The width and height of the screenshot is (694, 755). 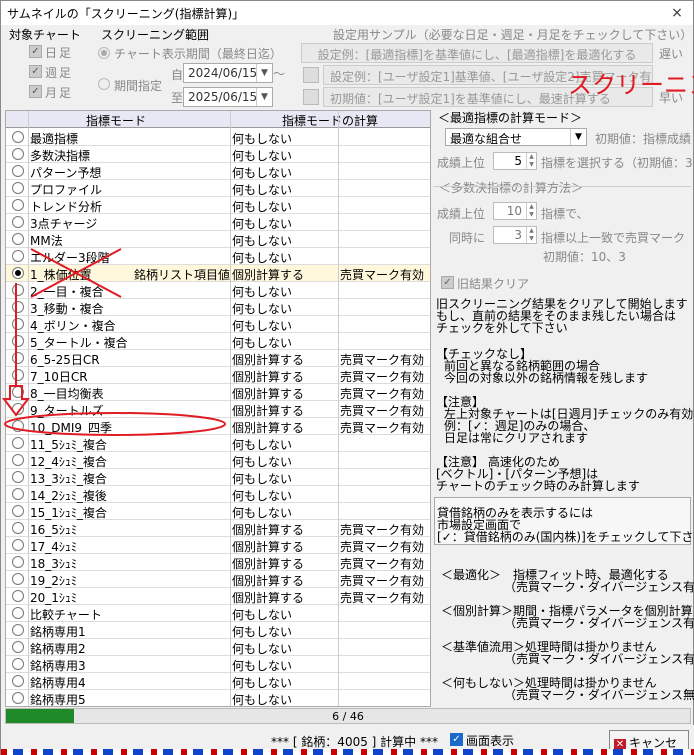 I want to click on table-row: 12_4ｼｭﾐ_複合 何もしない, so click(x=218, y=461).